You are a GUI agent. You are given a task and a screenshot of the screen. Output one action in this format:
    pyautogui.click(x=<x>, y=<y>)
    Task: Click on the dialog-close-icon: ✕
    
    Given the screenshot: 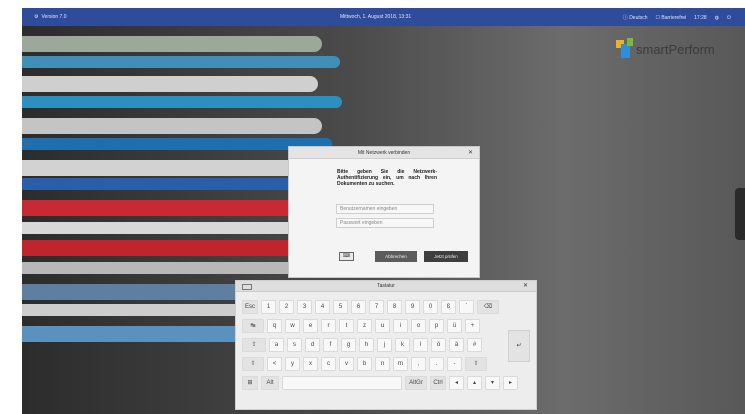 What is the action you would take?
    pyautogui.click(x=470, y=153)
    